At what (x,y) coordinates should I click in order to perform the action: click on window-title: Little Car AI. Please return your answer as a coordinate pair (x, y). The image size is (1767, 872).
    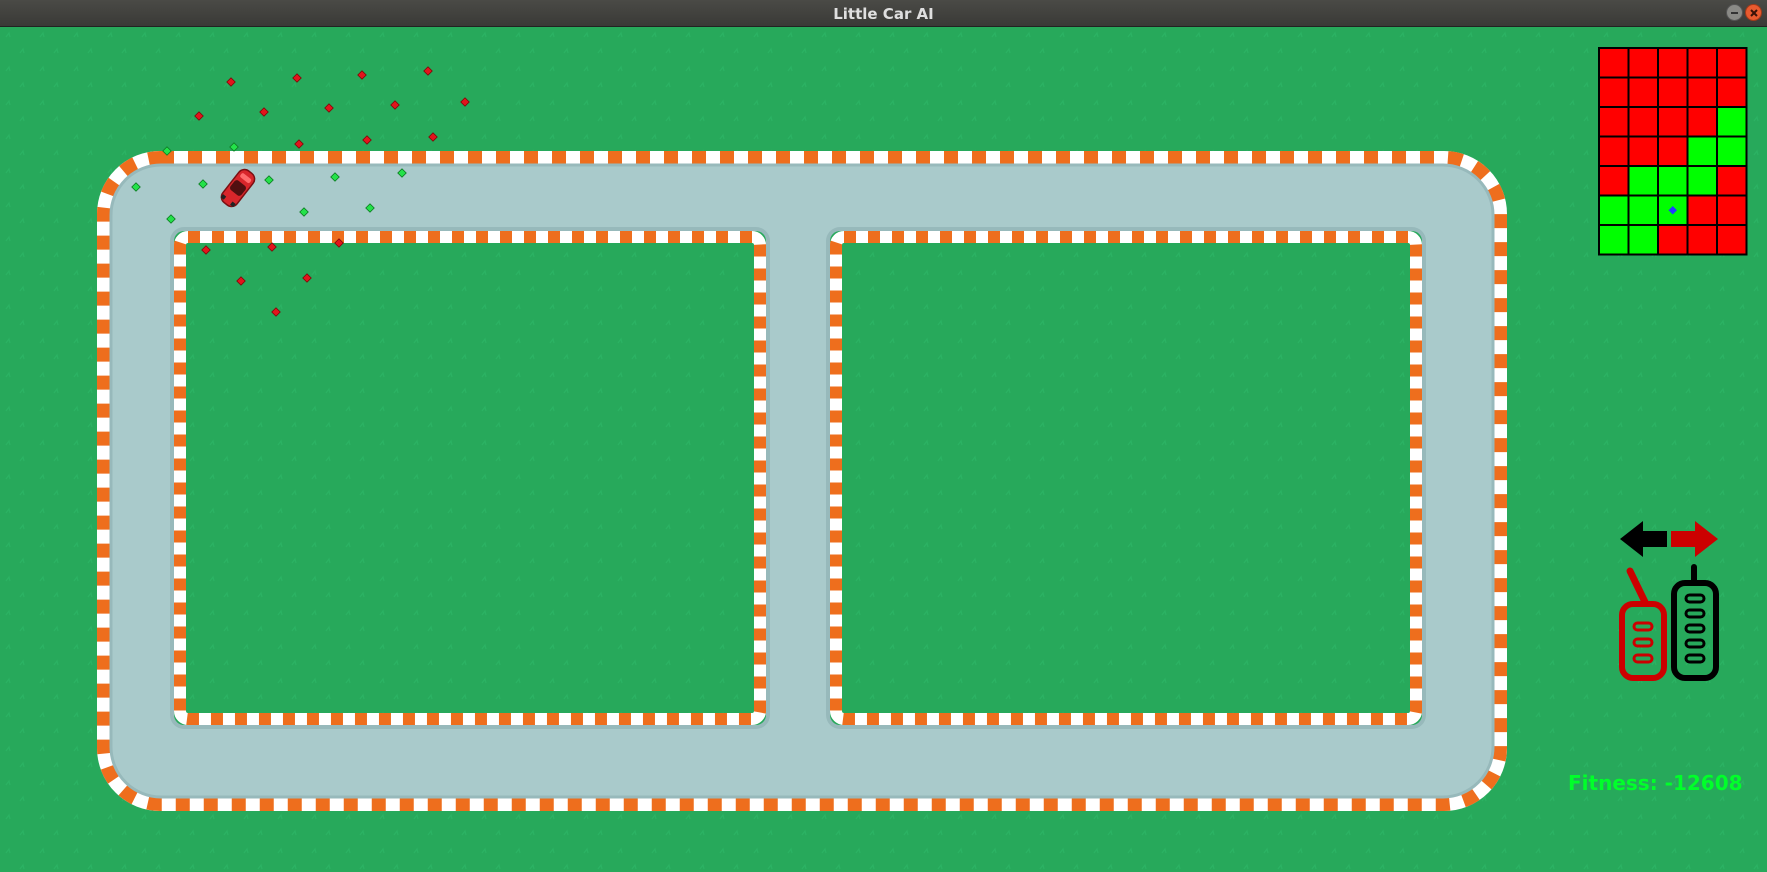
    Looking at the image, I should click on (883, 14).